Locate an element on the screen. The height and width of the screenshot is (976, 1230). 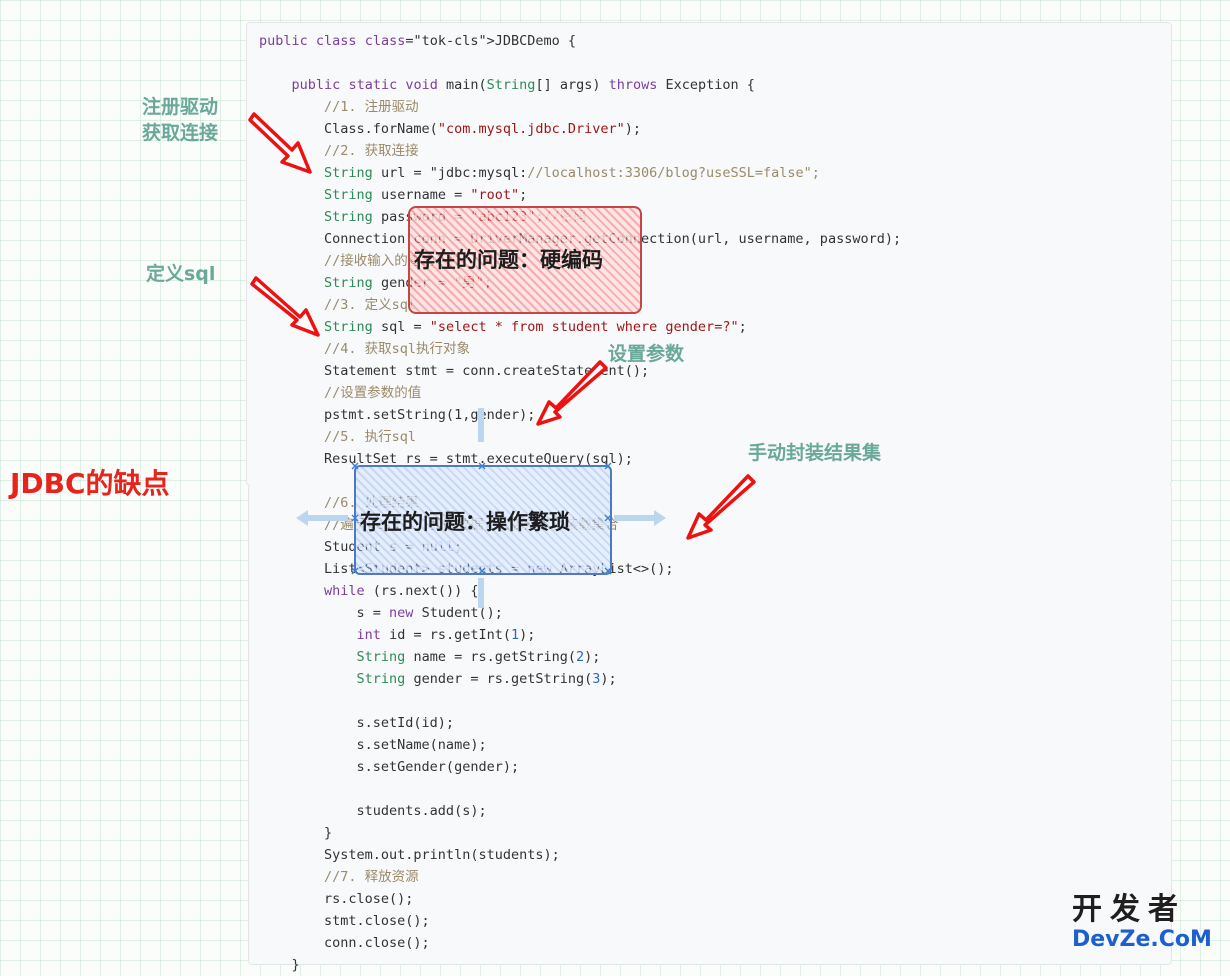
move-arrows-icon is located at coordinates (481, 508).